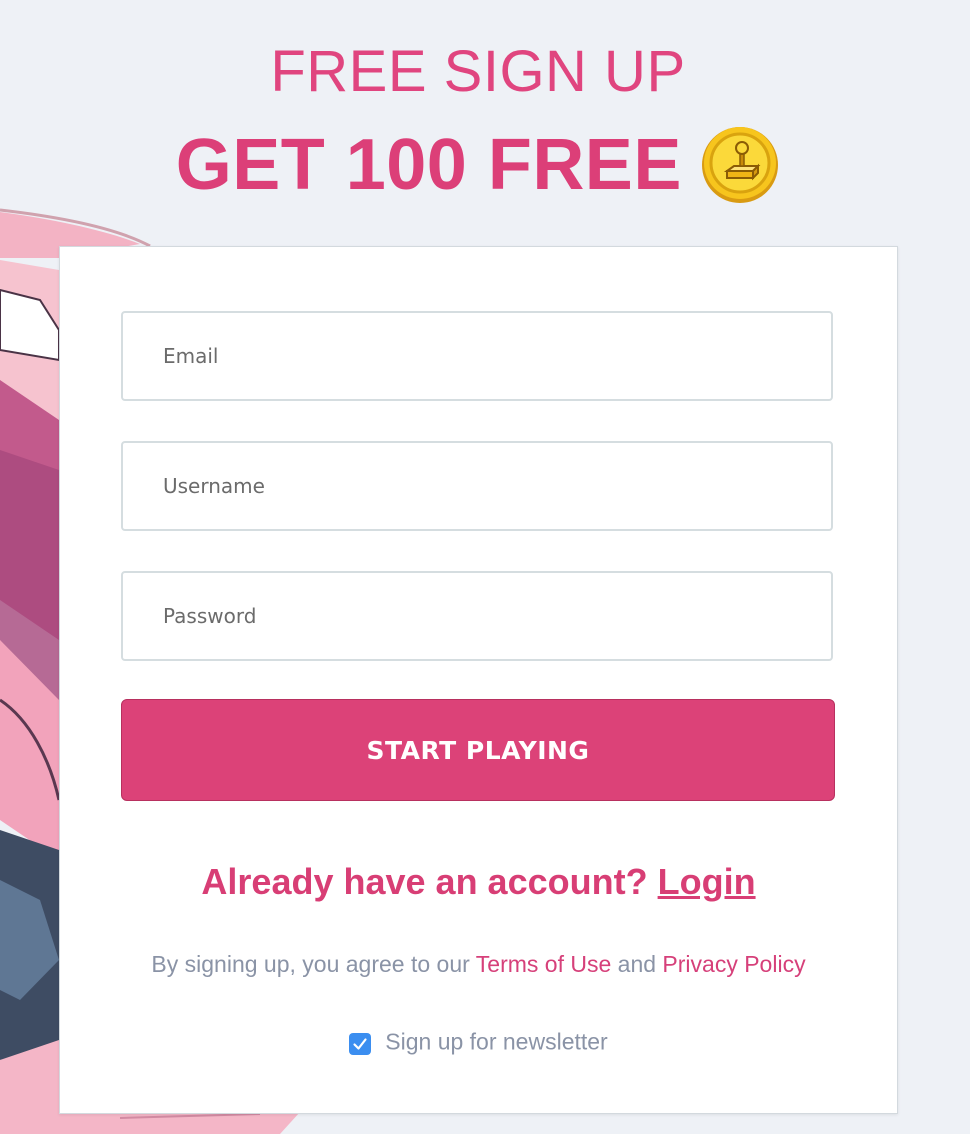 The height and width of the screenshot is (1134, 970). I want to click on login-link: Login, so click(707, 881).